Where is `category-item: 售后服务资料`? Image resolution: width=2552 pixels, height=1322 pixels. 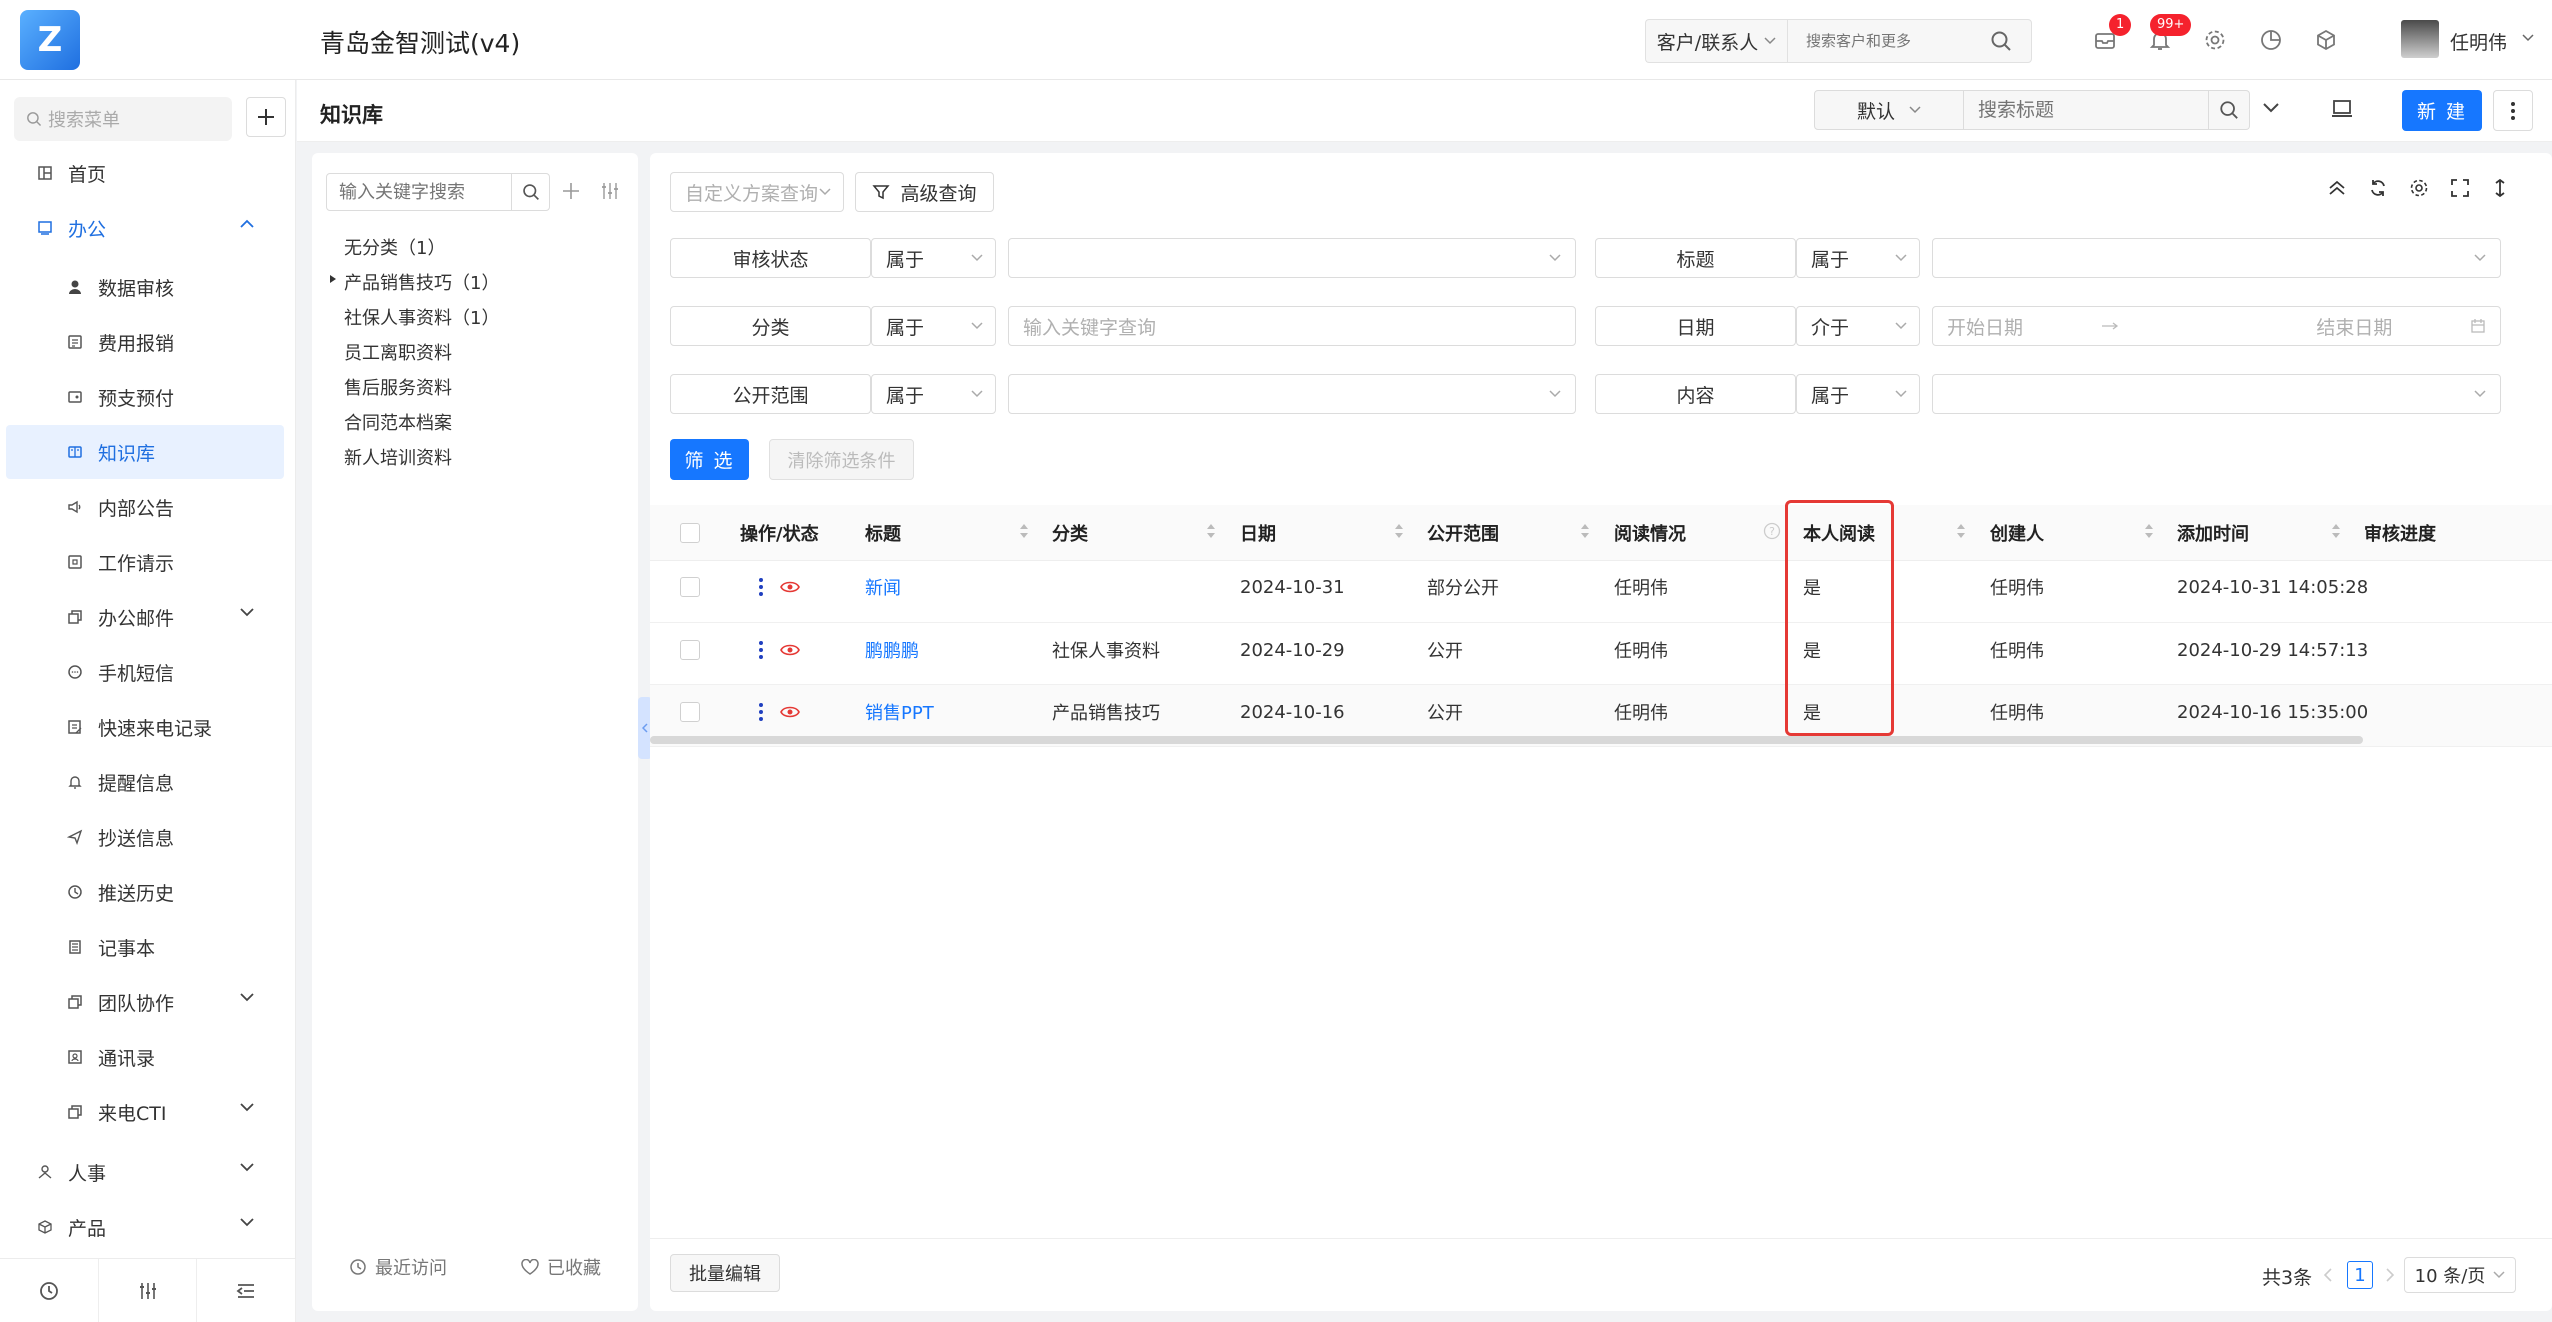
category-item: 售后服务资料 is located at coordinates (398, 387).